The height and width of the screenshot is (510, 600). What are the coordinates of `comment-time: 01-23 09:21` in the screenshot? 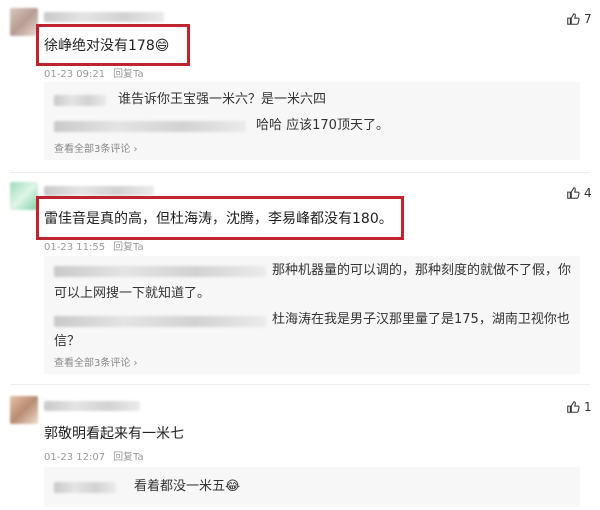 It's located at (75, 74).